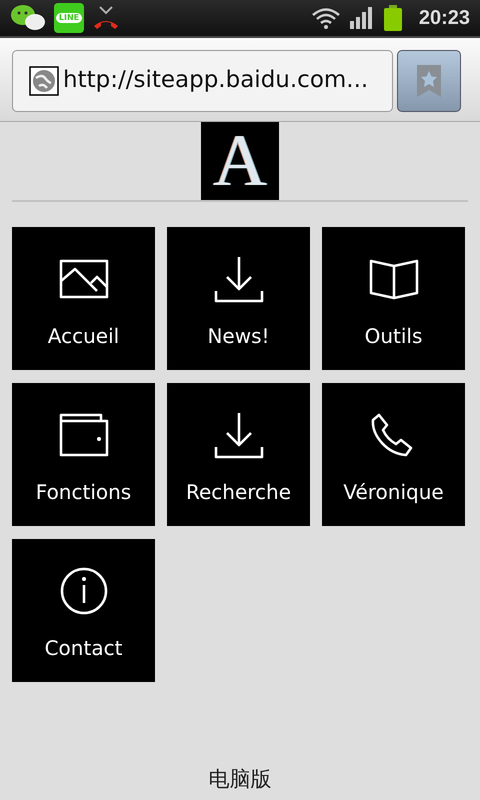  I want to click on menu-tile: Accueil, so click(83, 298).